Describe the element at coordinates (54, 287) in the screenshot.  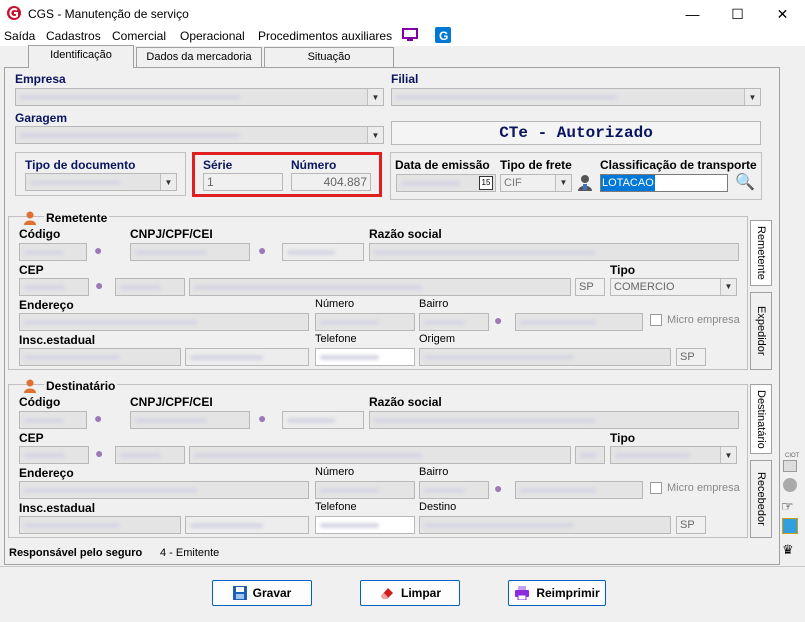
I see `rem-cep-field` at that location.